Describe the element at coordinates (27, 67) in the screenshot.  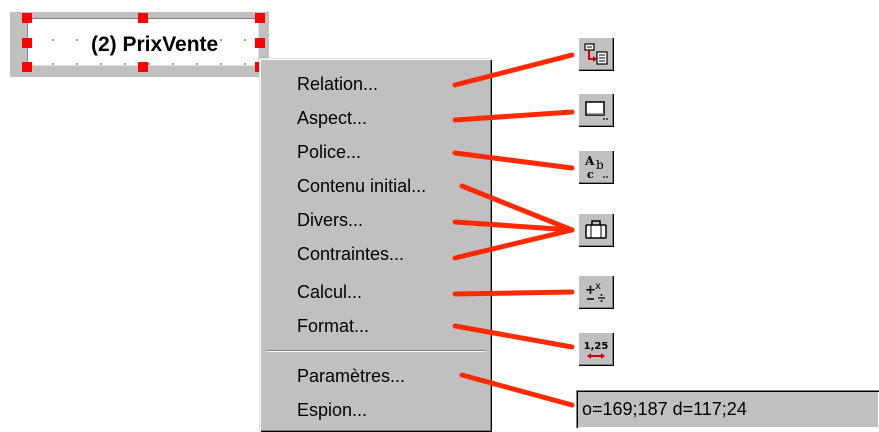
I see `resize-handle-bottom-left` at that location.